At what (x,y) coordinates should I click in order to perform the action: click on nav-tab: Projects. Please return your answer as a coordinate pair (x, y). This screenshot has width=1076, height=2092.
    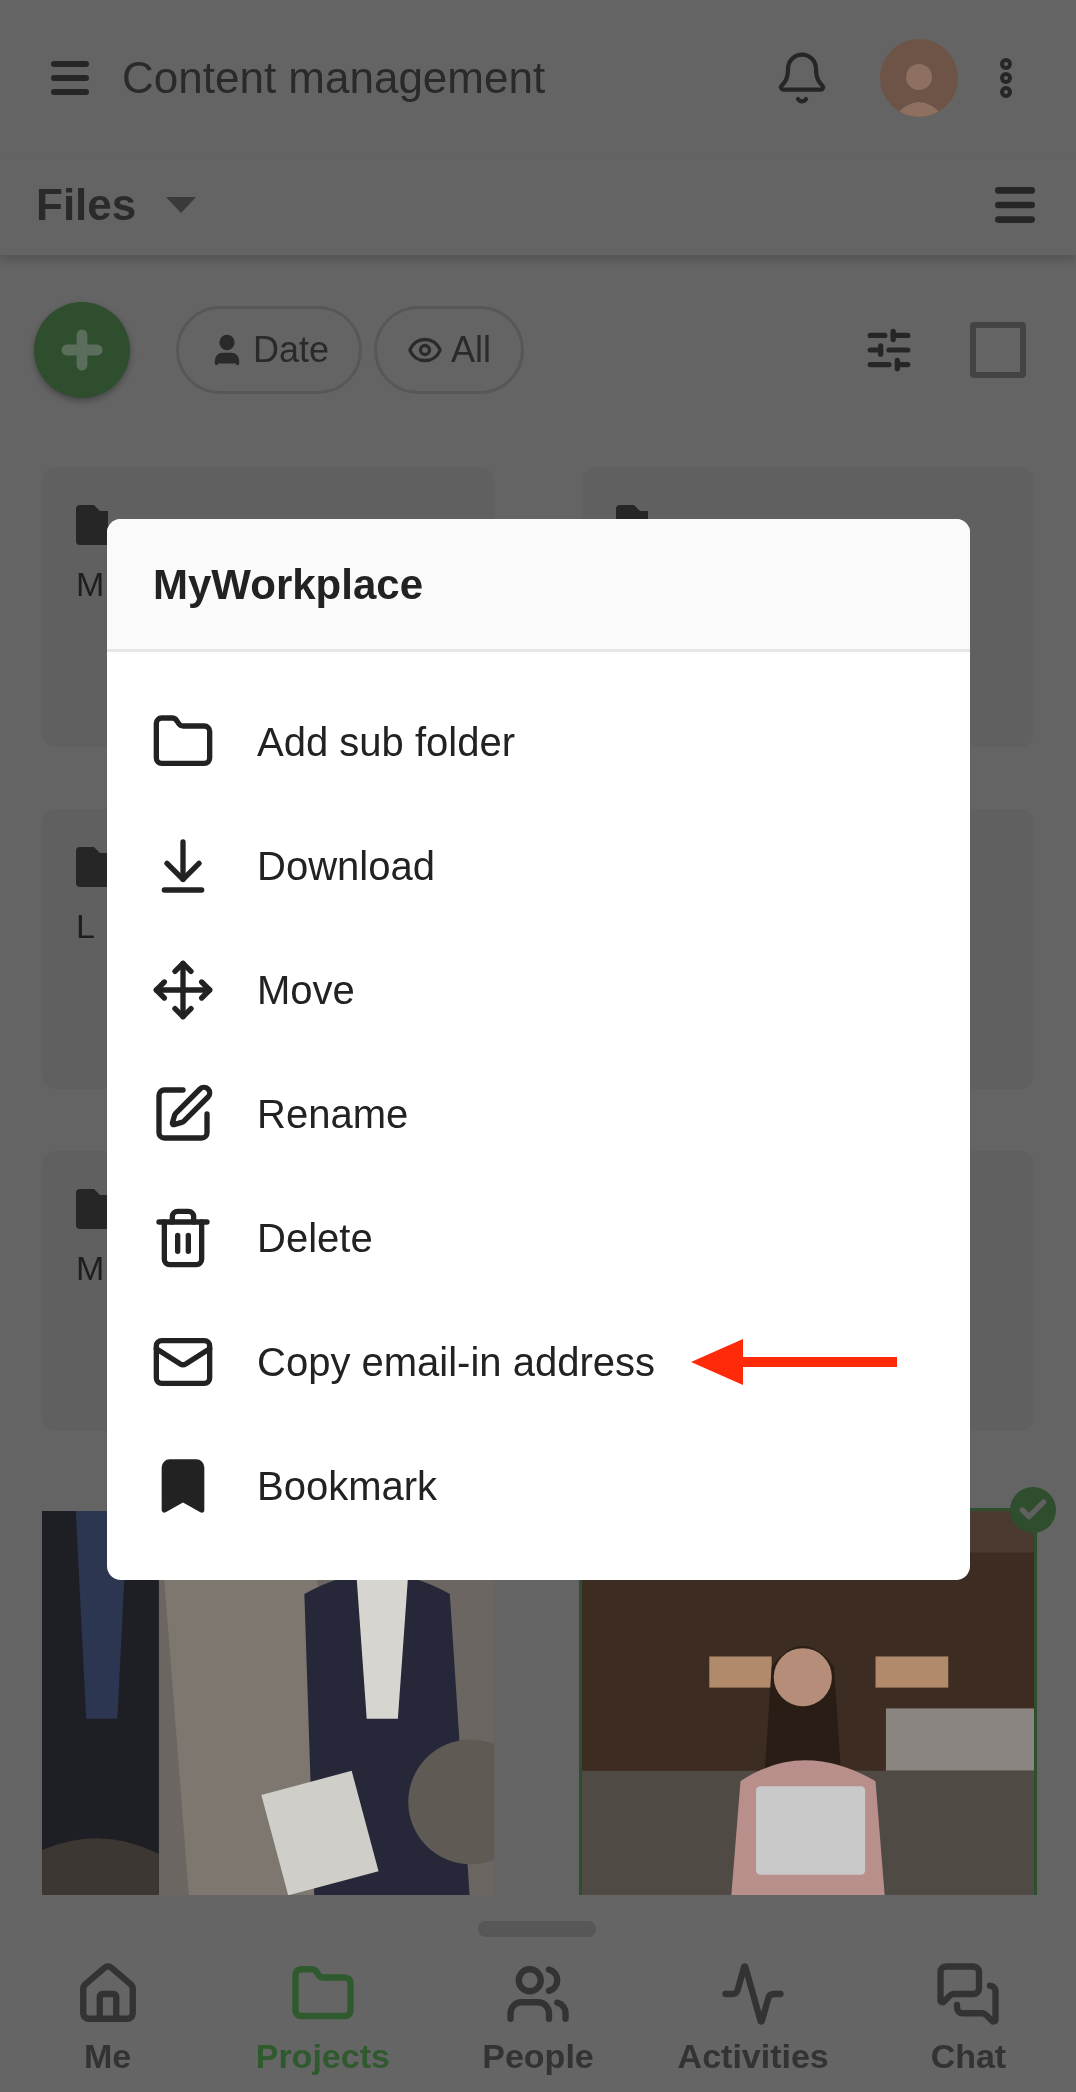
    Looking at the image, I should click on (323, 2021).